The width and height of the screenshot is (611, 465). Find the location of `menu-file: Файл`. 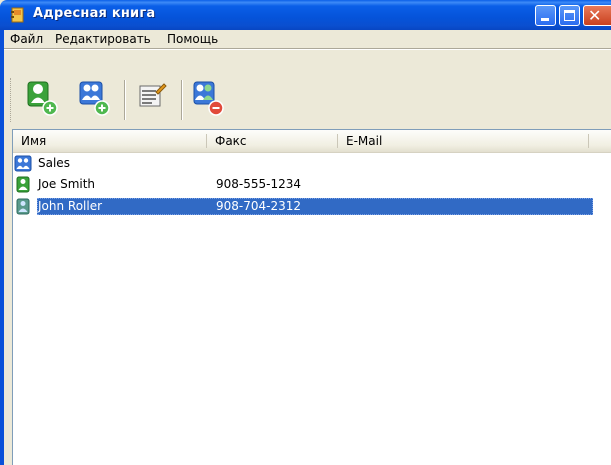

menu-file: Файл is located at coordinates (26, 39).